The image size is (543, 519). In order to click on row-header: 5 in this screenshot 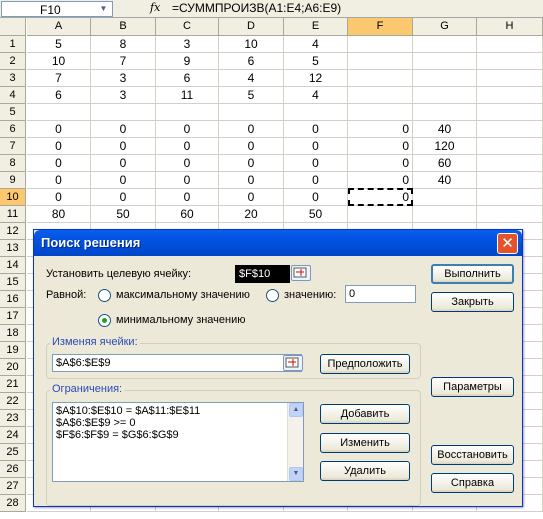, I will do `click(13, 112)`.